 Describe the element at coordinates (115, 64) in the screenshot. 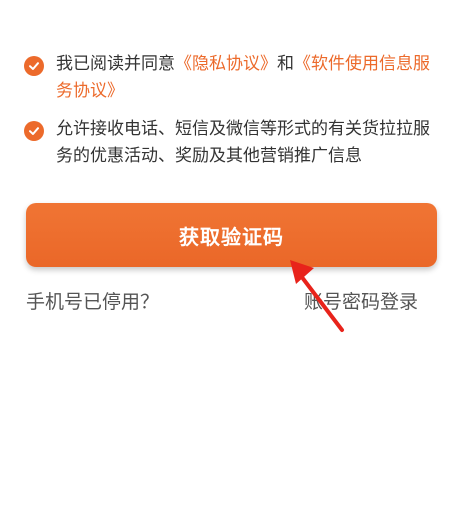

I see `agreement-prefix: 我已阅读并同意` at that location.